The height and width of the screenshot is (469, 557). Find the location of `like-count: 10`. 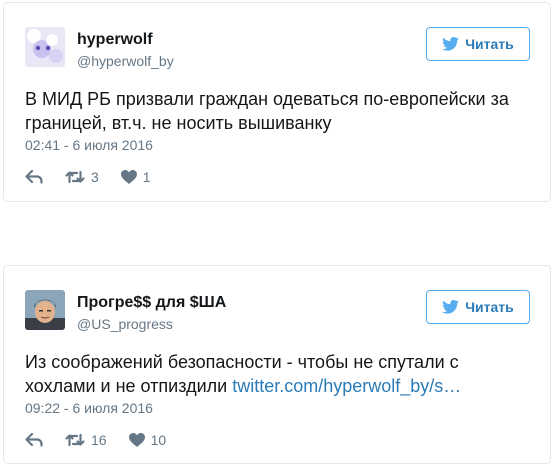

like-count: 10 is located at coordinates (158, 440).